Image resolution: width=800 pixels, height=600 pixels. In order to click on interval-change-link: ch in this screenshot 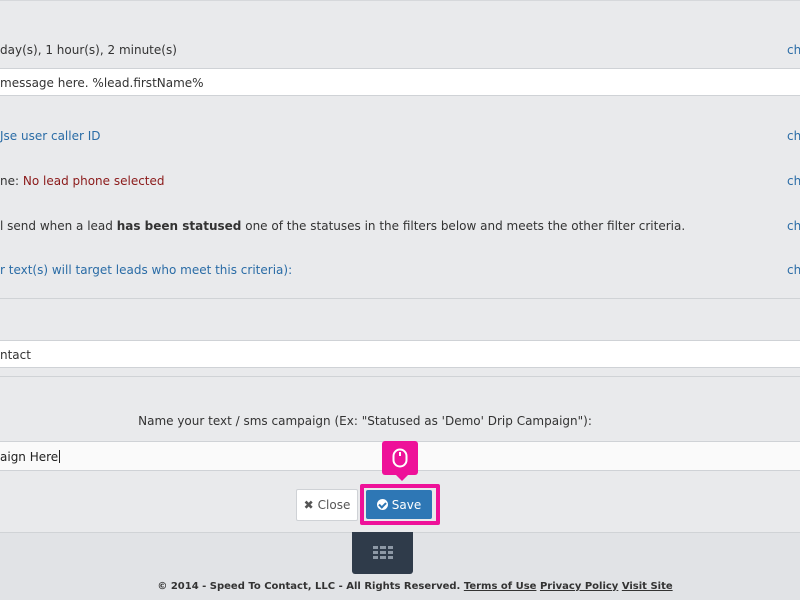, I will do `click(793, 50)`.